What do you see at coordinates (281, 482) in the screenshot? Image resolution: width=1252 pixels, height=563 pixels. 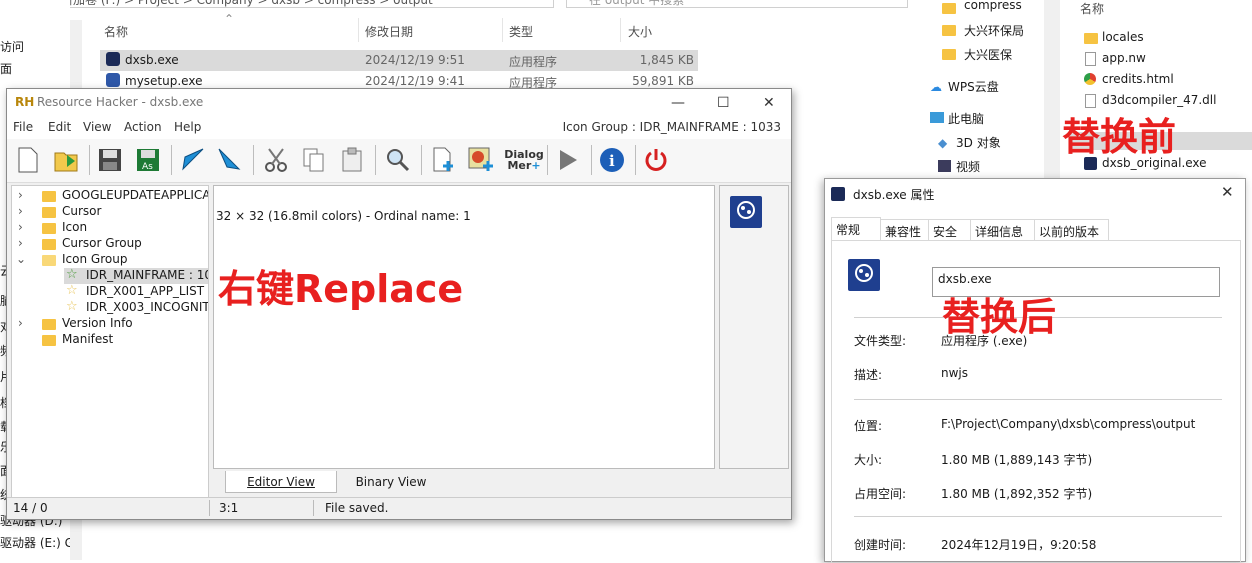 I see `tab-editor-view: Editor View` at bounding box center [281, 482].